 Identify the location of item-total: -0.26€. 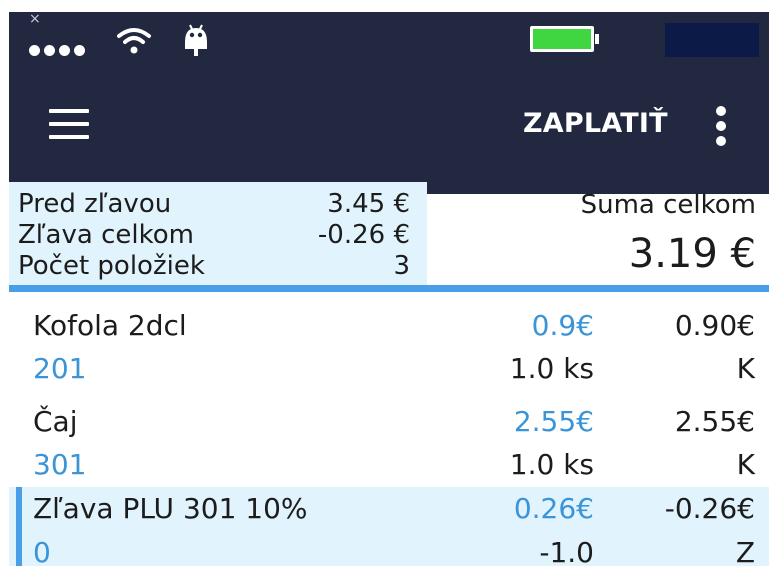
(709, 508).